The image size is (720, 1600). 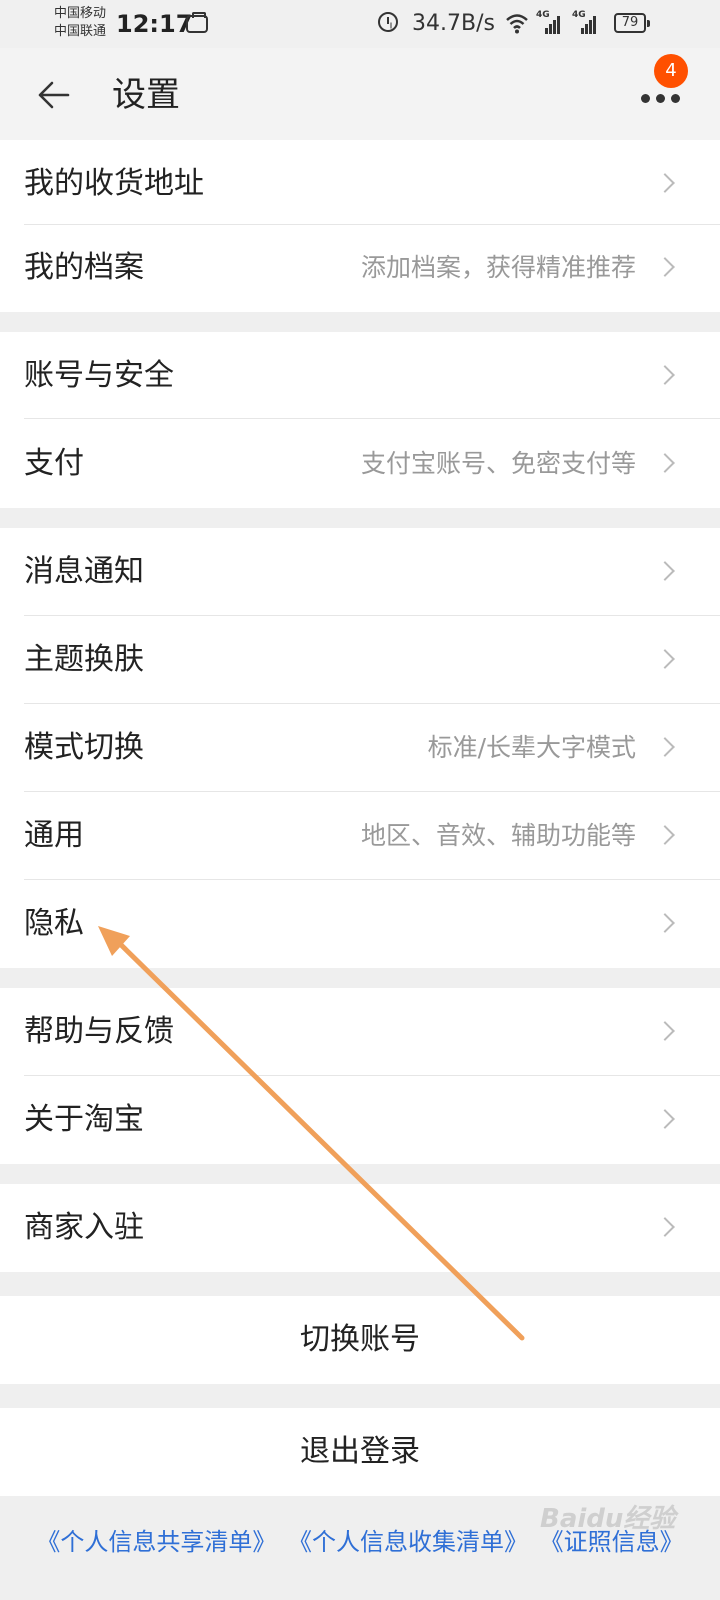 What do you see at coordinates (579, 15) in the screenshot?
I see `signal-2-tag: 4G` at bounding box center [579, 15].